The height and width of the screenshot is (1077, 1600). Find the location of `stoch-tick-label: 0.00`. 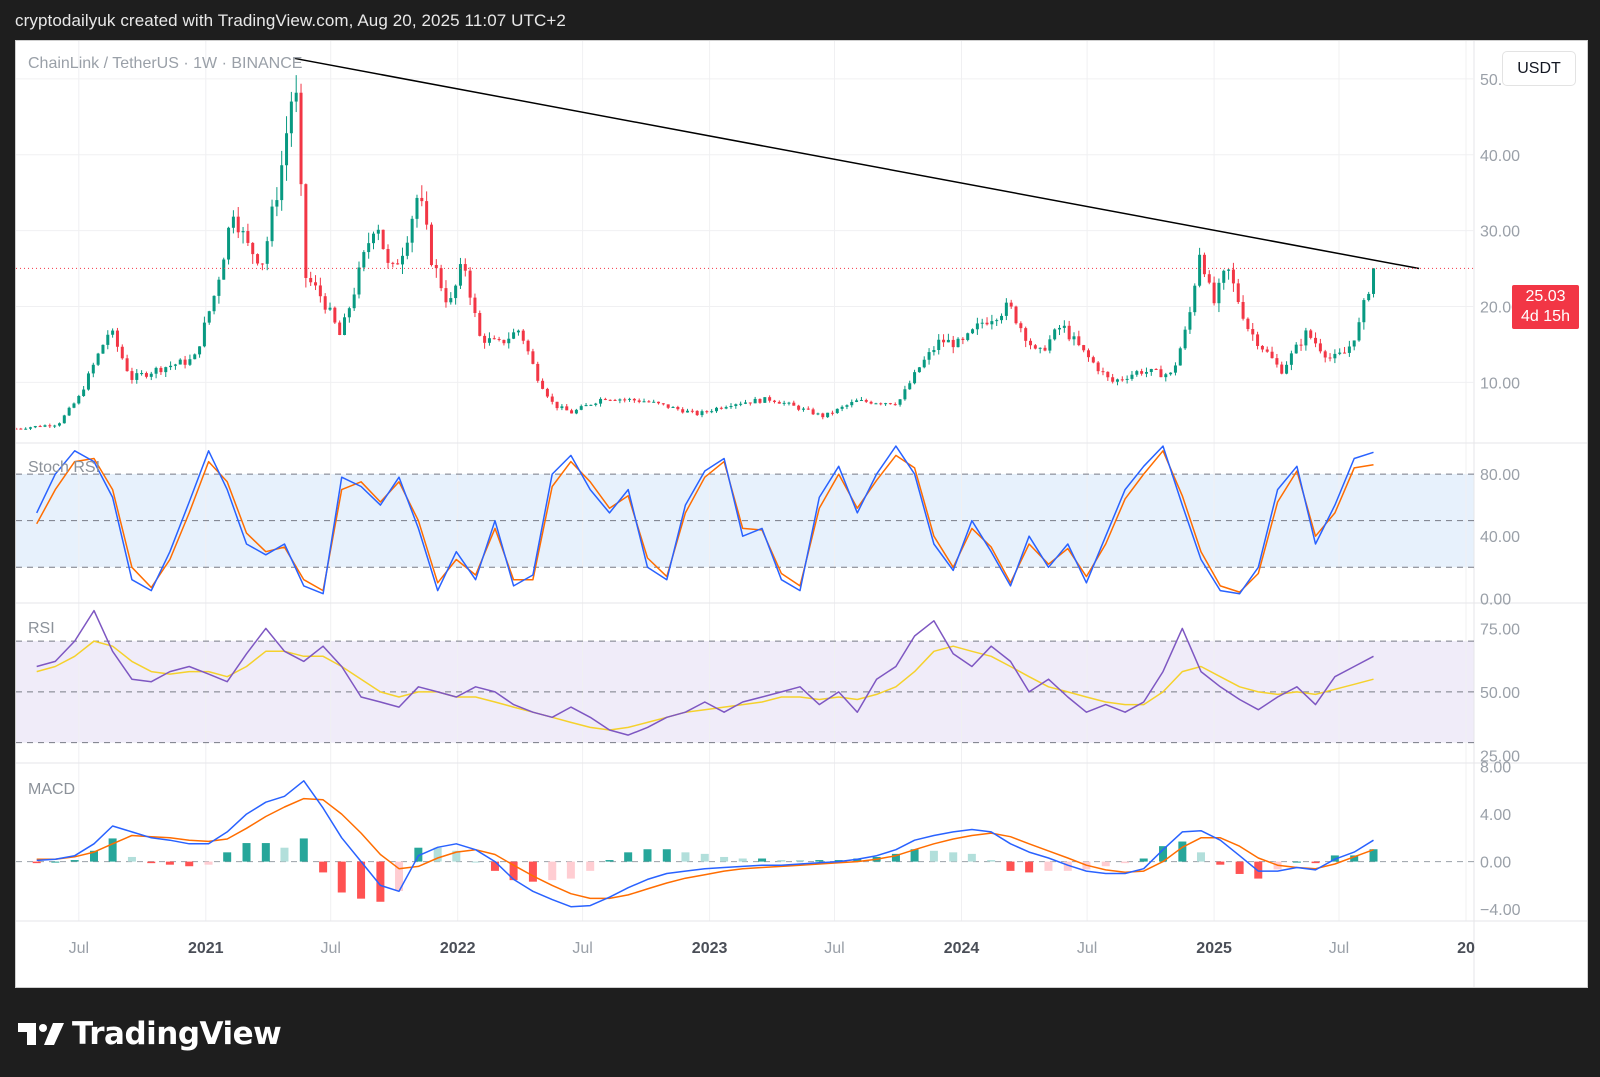

stoch-tick-label: 0.00 is located at coordinates (1495, 599).